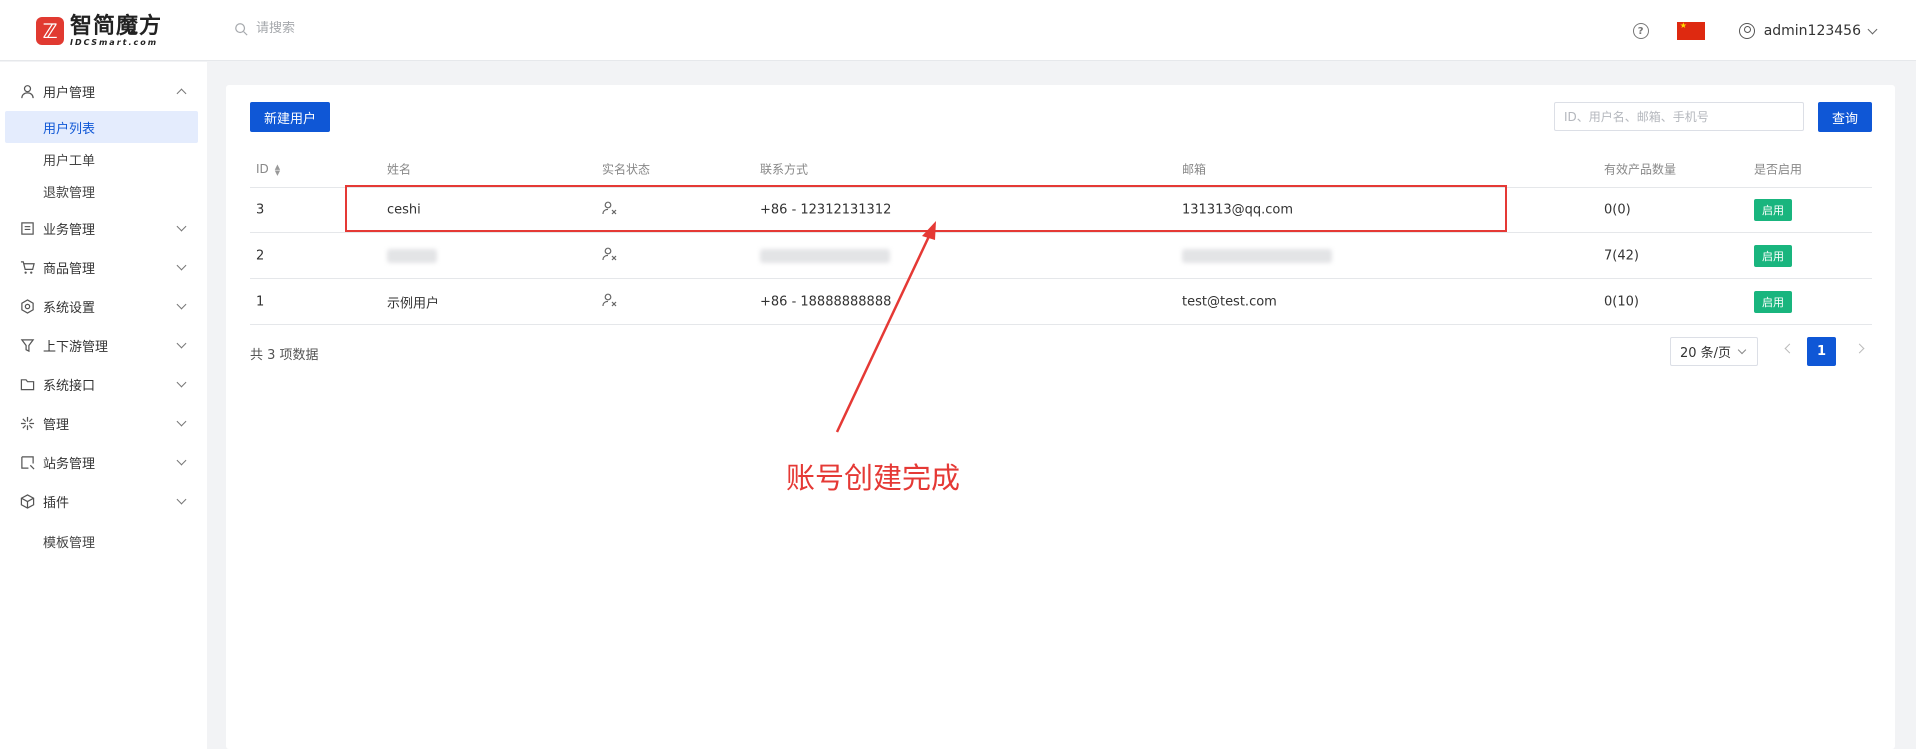  Describe the element at coordinates (1640, 169) in the screenshot. I see `column-header-product-count: 有效产品数量` at that location.